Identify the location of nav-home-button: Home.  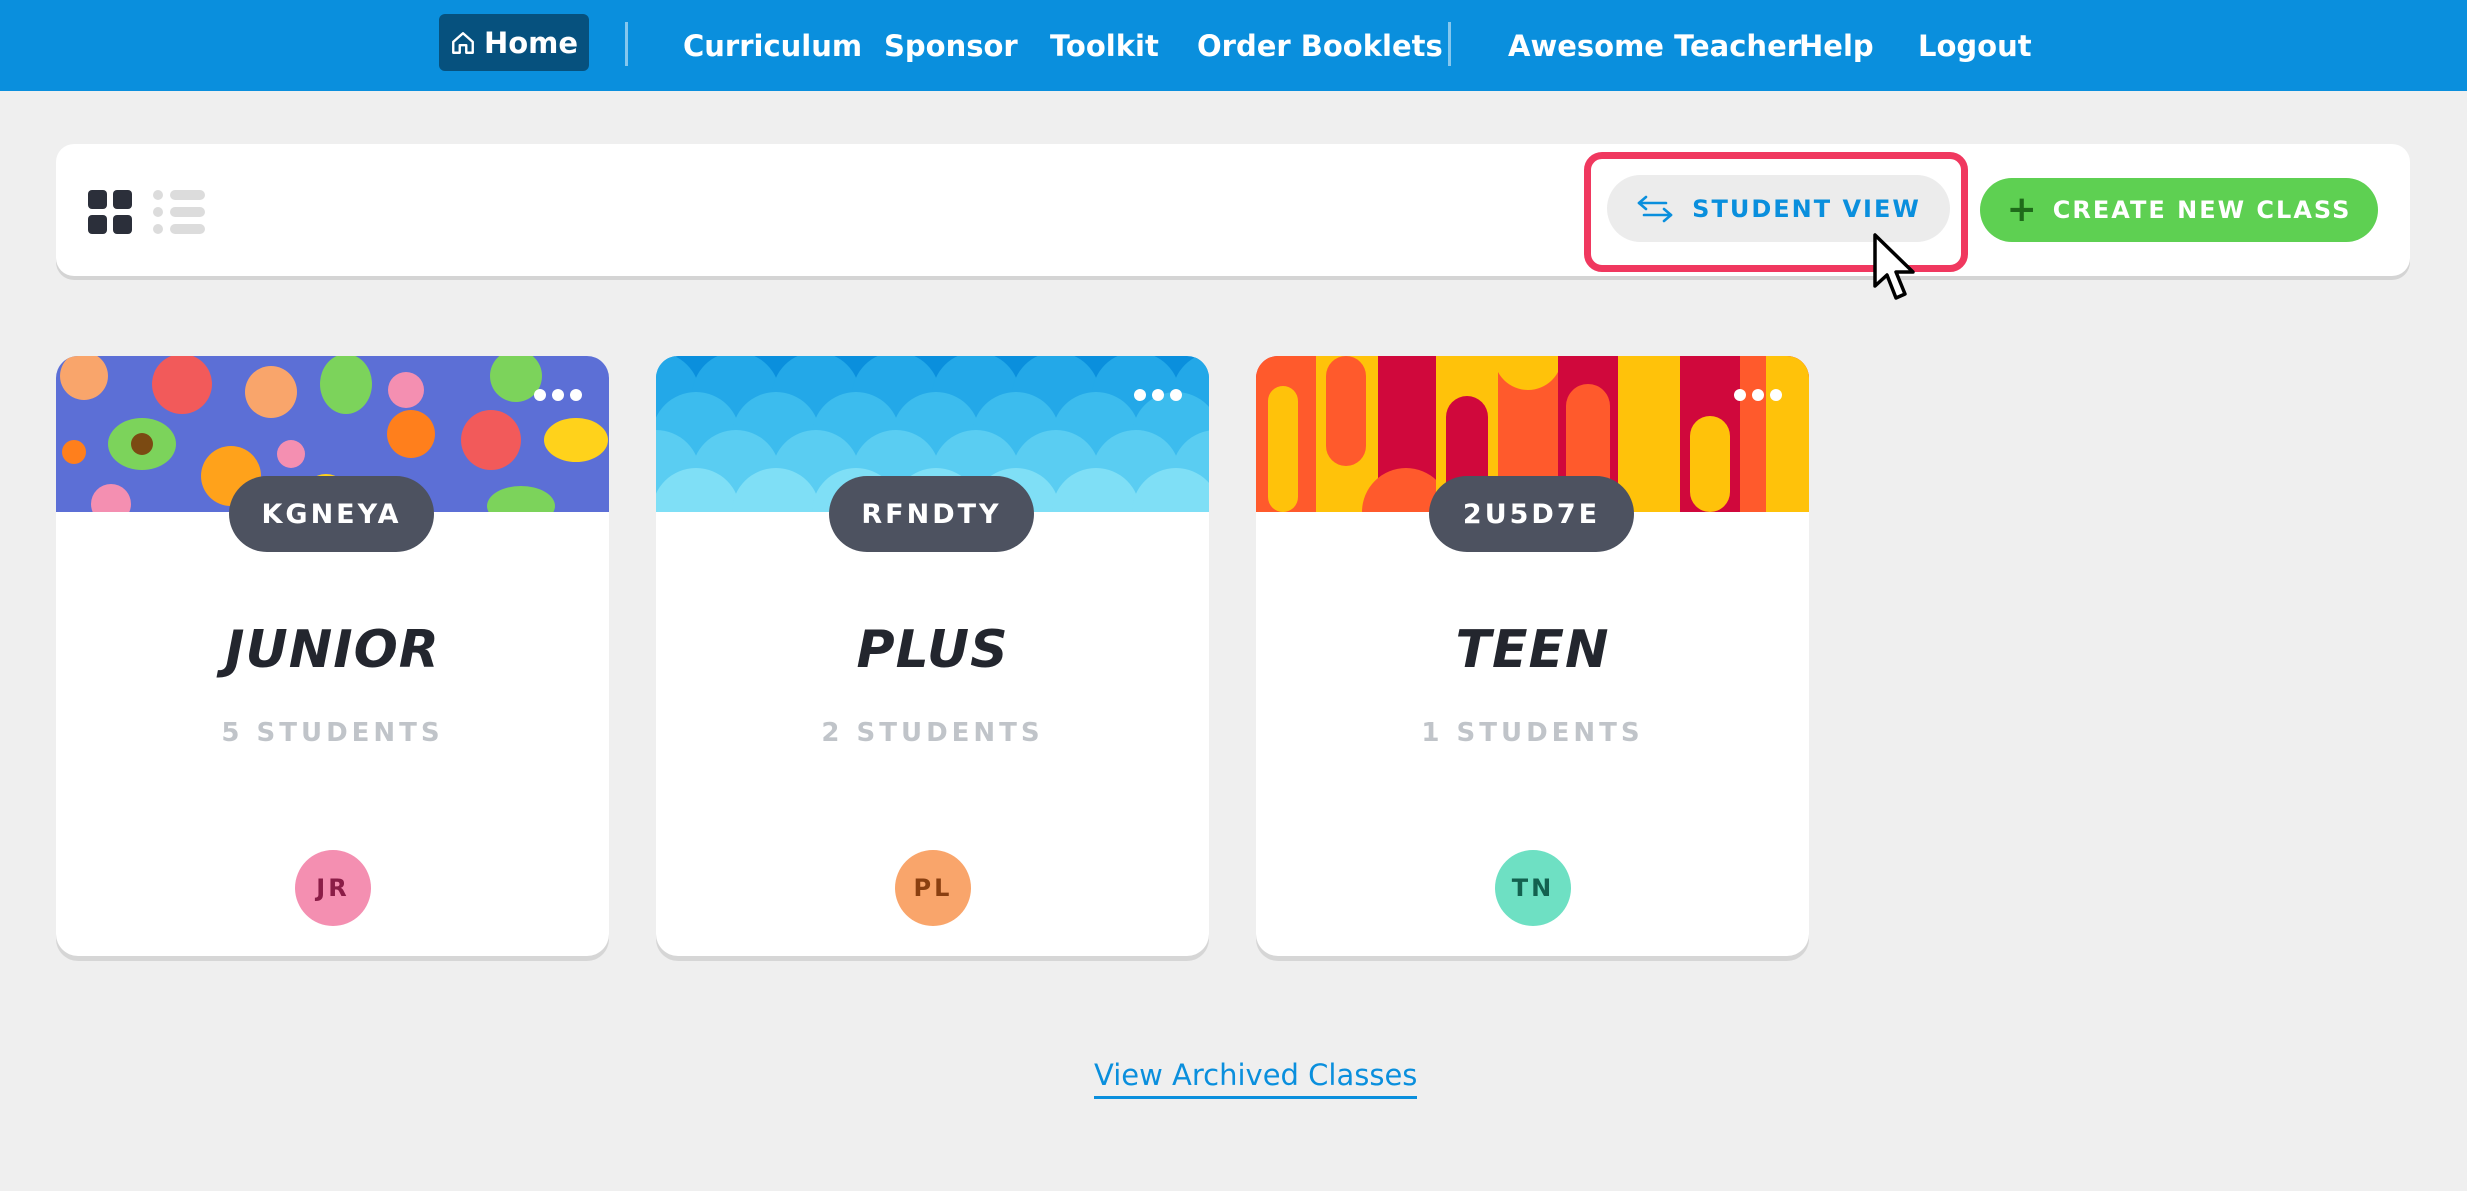
(514, 42).